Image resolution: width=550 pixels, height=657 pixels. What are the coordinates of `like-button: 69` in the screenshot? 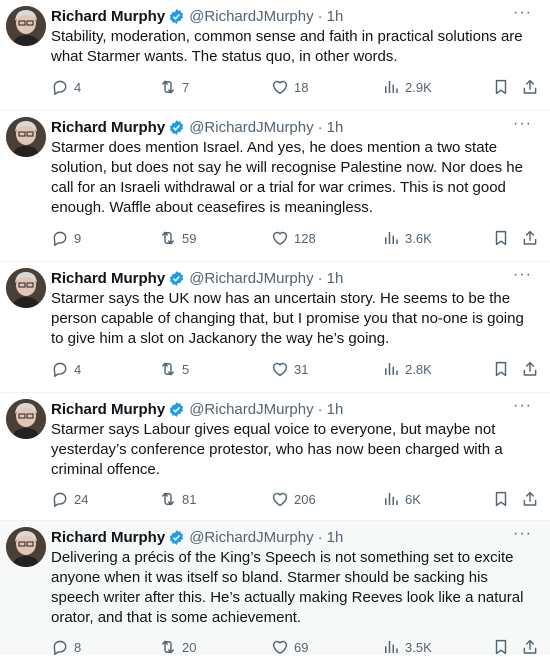 It's located at (289, 647).